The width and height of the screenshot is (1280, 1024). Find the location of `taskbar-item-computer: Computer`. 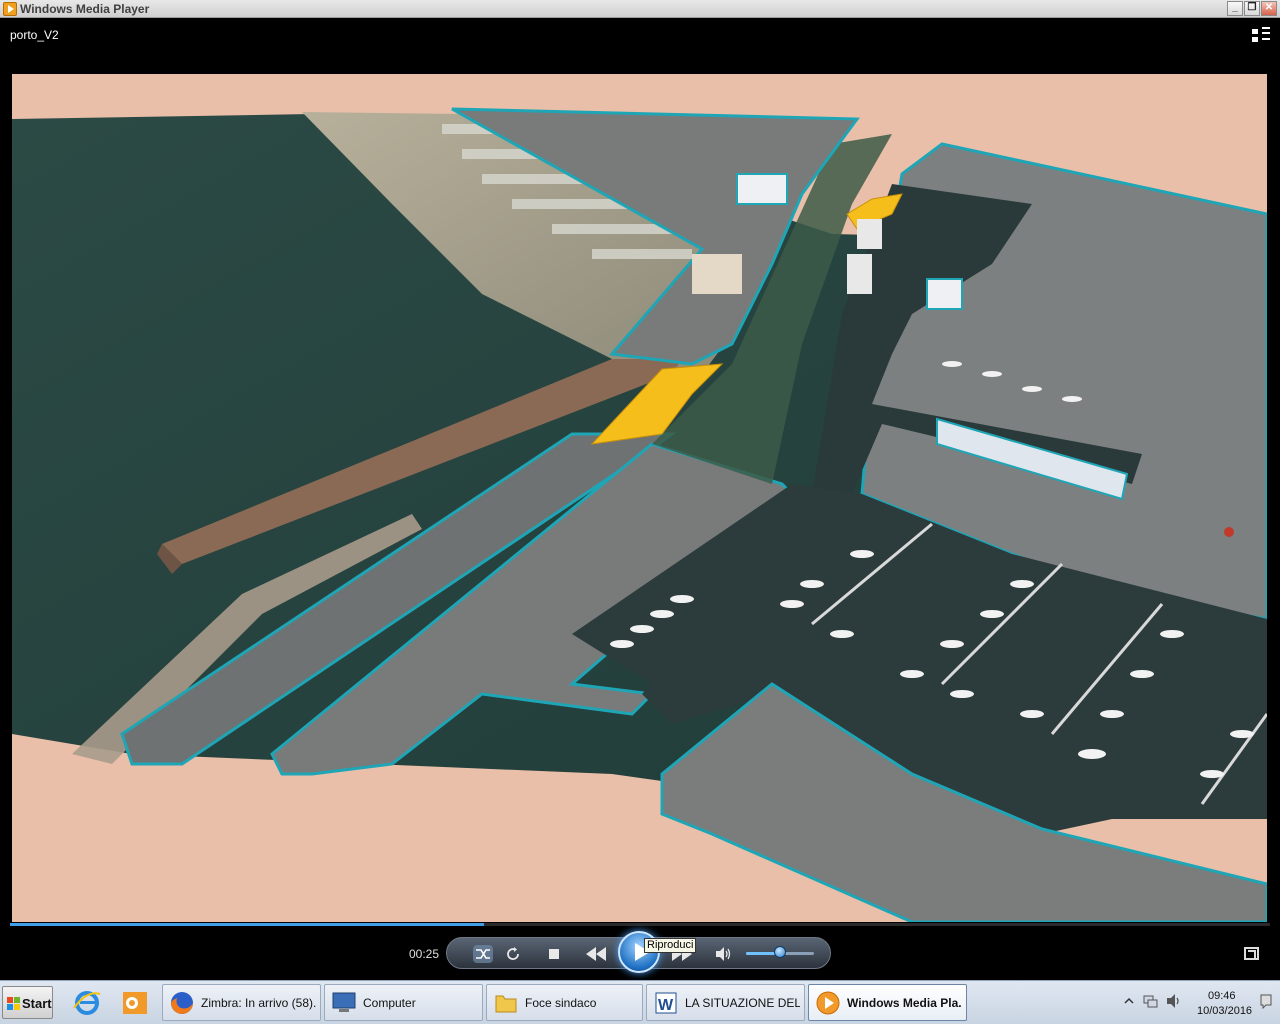

taskbar-item-computer: Computer is located at coordinates (403, 1002).